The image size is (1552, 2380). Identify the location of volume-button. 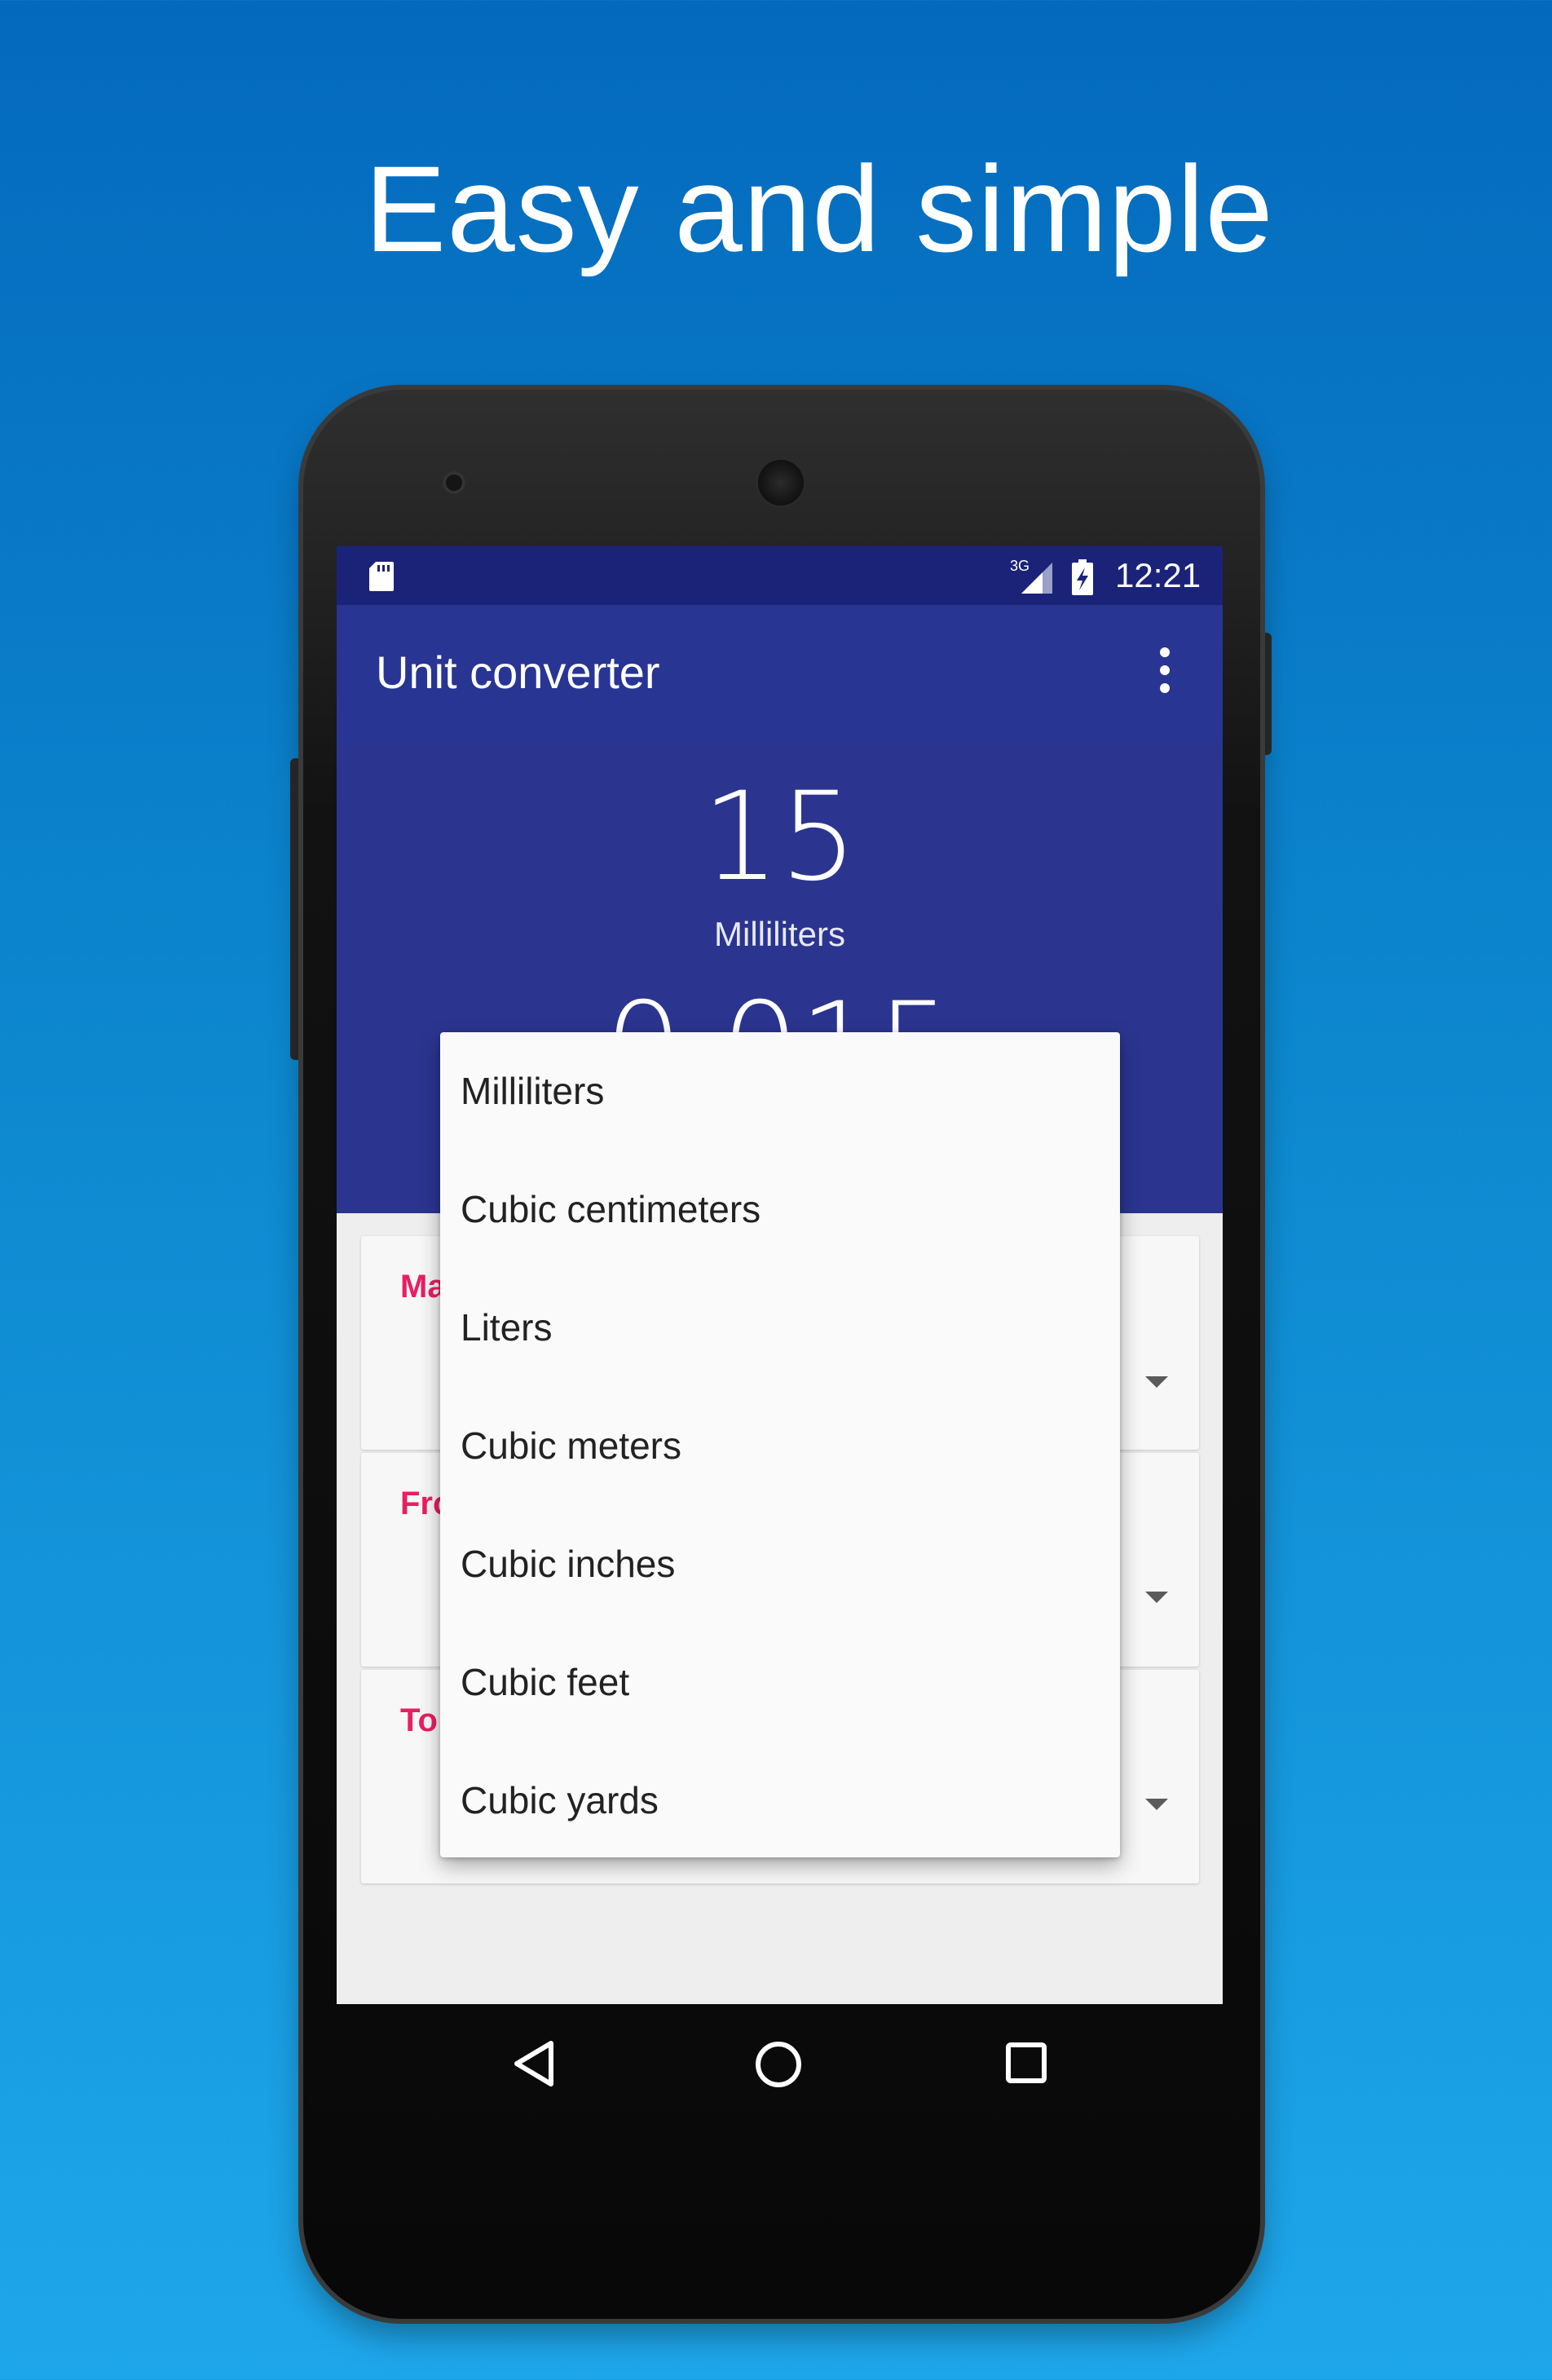
(296, 909).